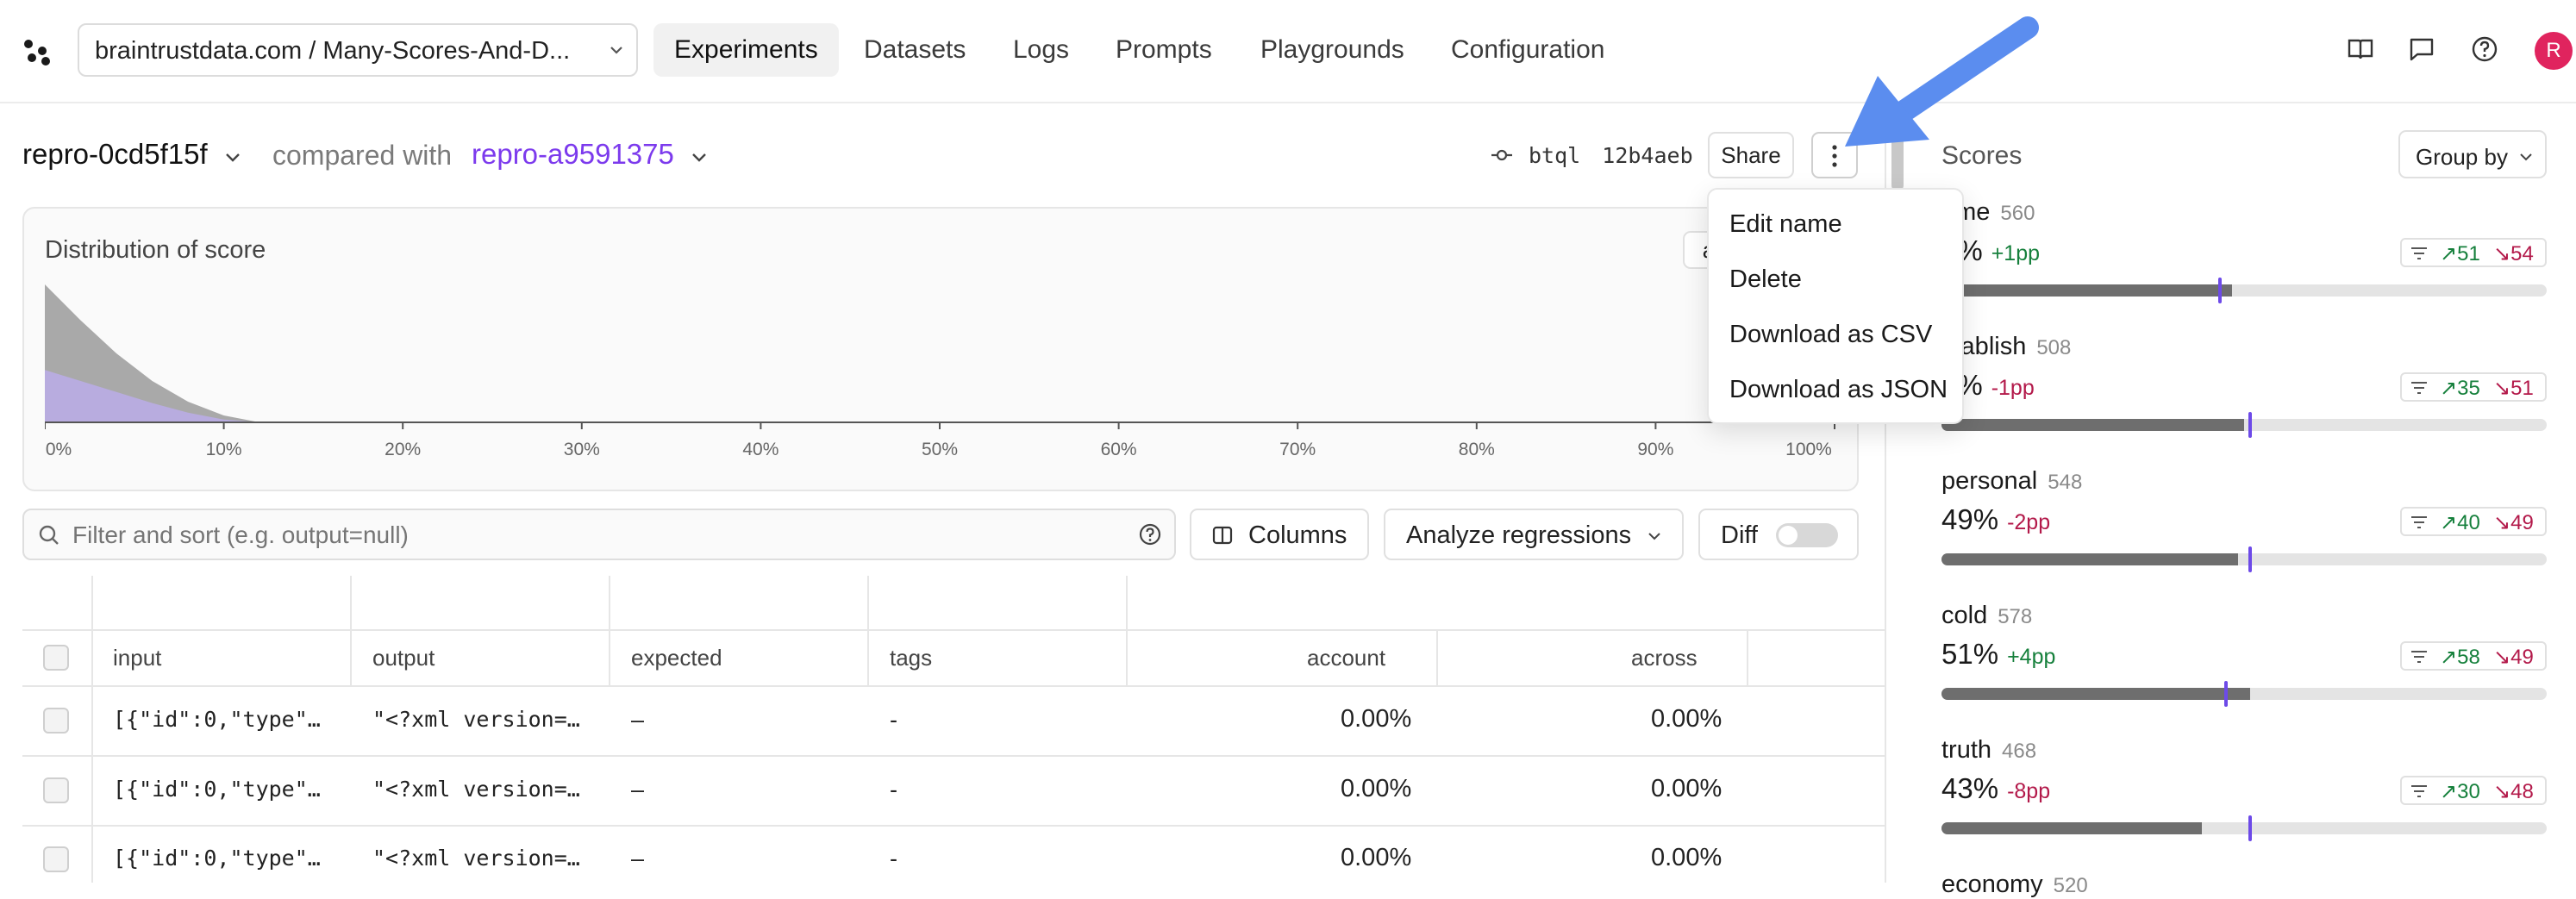 Image resolution: width=2576 pixels, height=899 pixels. I want to click on score-count: 548, so click(2066, 482).